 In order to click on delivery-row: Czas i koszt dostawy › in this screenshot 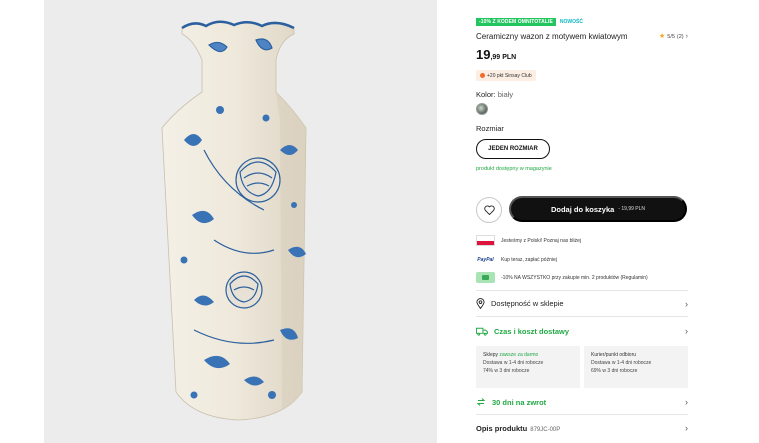, I will do `click(582, 331)`.